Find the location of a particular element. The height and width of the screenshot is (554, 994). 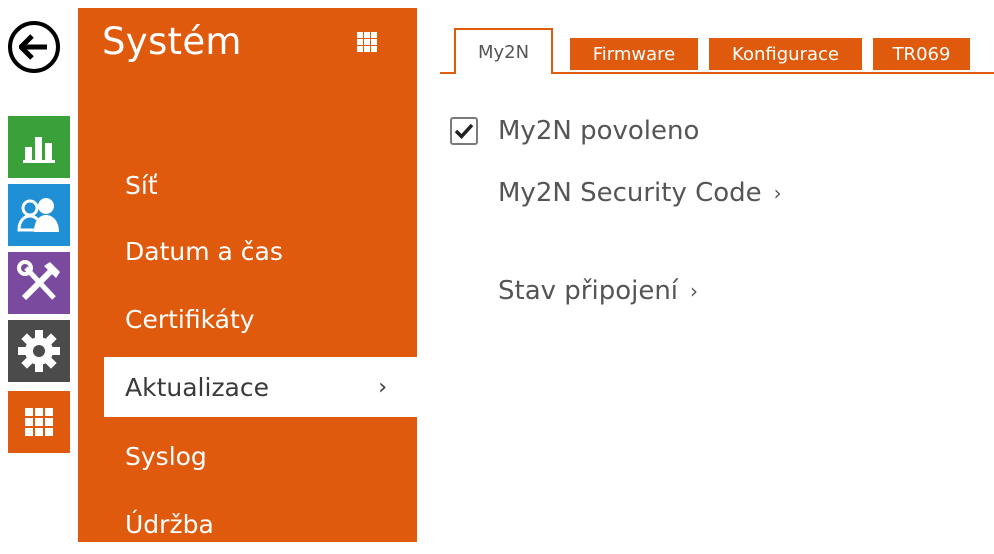

tab-configuration: Konfigurace is located at coordinates (785, 54).